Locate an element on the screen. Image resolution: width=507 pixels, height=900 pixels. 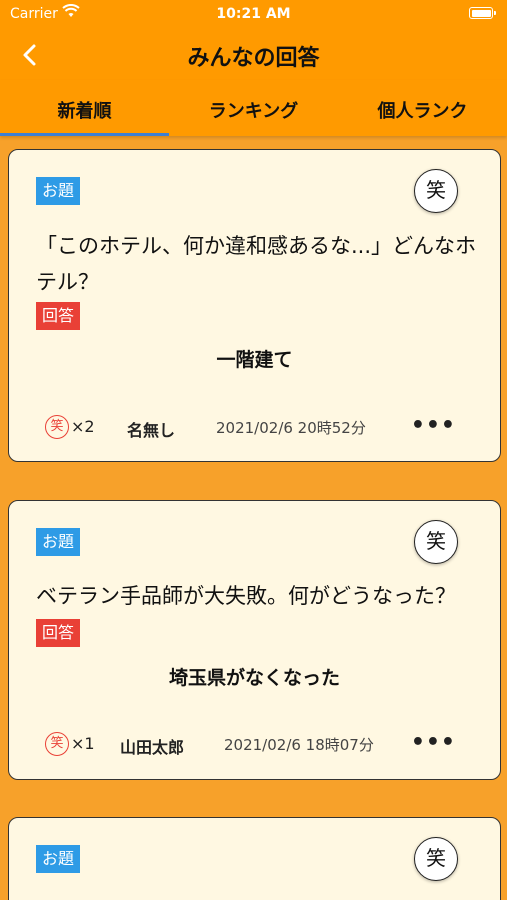
answer-card: お題 笑 is located at coordinates (254, 858).